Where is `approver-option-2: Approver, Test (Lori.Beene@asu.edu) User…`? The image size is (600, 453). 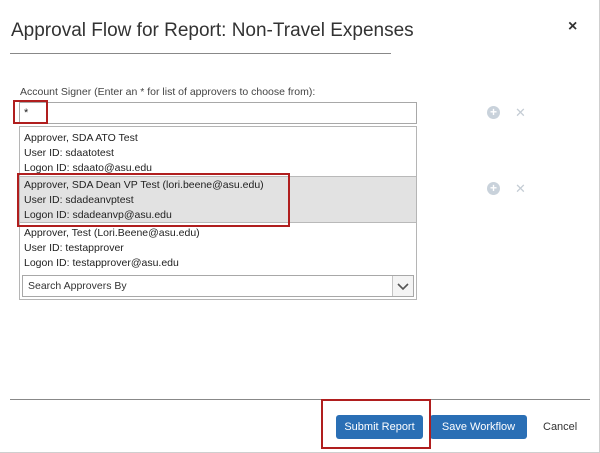
approver-option-2: Approver, Test (Lori.Beene@asu.edu) User… is located at coordinates (218, 248).